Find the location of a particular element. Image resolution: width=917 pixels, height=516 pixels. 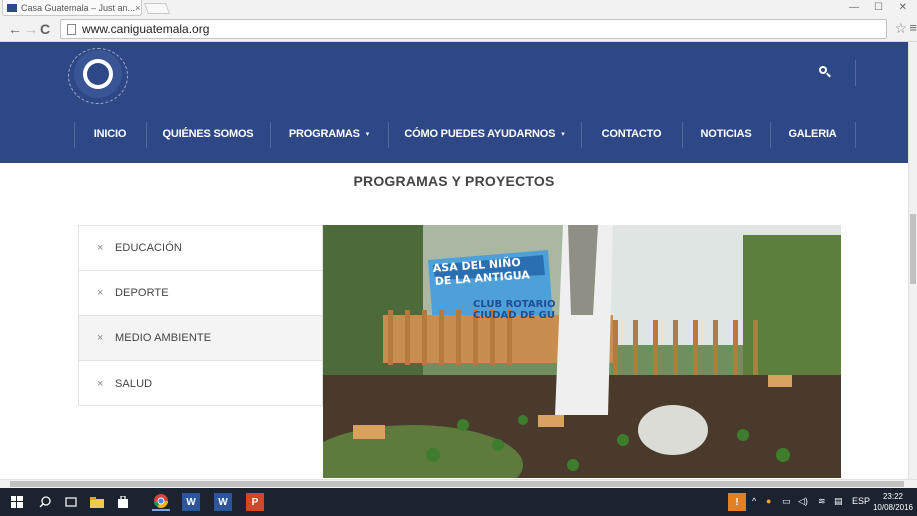

photo-banner-line4: CIUDAD DE GU is located at coordinates (514, 315).